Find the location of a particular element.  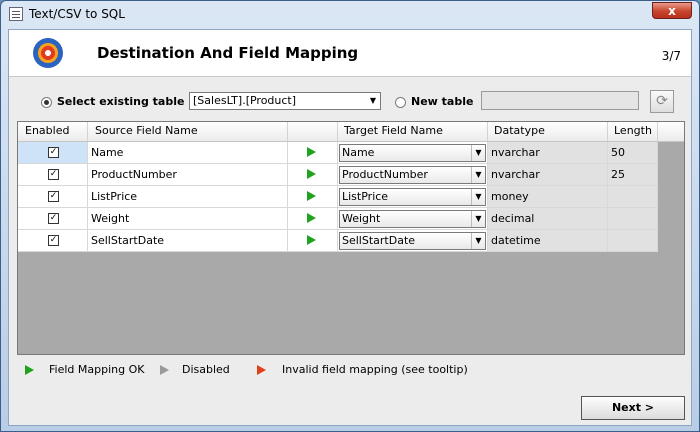

legend-ok-label: Field Mapping OK is located at coordinates (97, 369).